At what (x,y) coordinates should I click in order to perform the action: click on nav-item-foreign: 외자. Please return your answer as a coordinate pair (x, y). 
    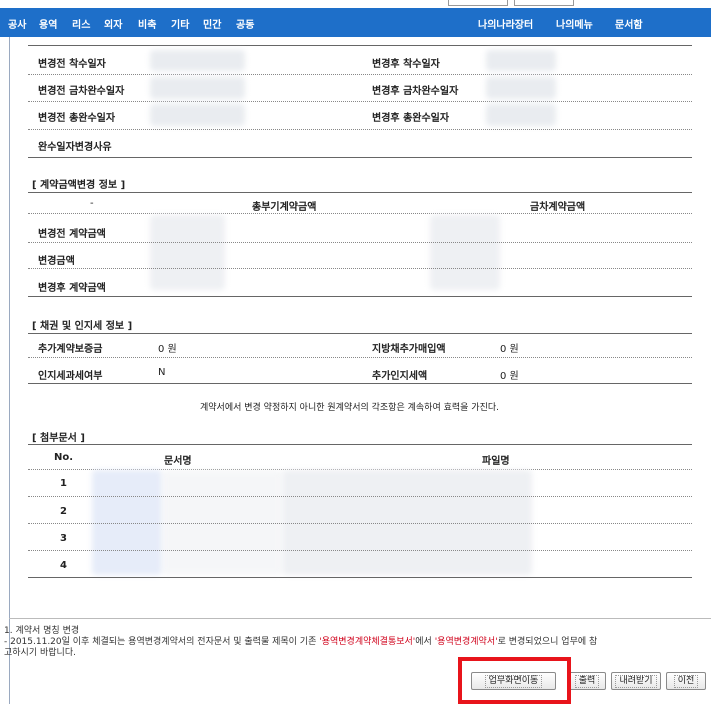
    Looking at the image, I should click on (113, 23).